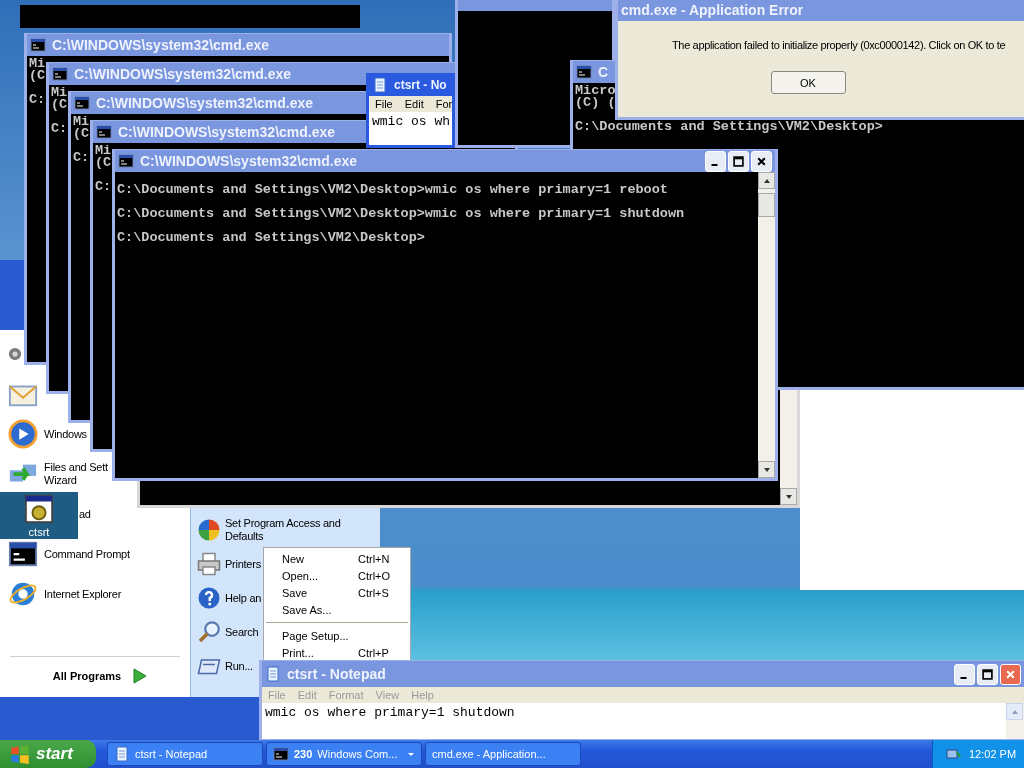 This screenshot has height=768, width=1024. I want to click on window-title: ctsrt - Notepad, so click(336, 674).